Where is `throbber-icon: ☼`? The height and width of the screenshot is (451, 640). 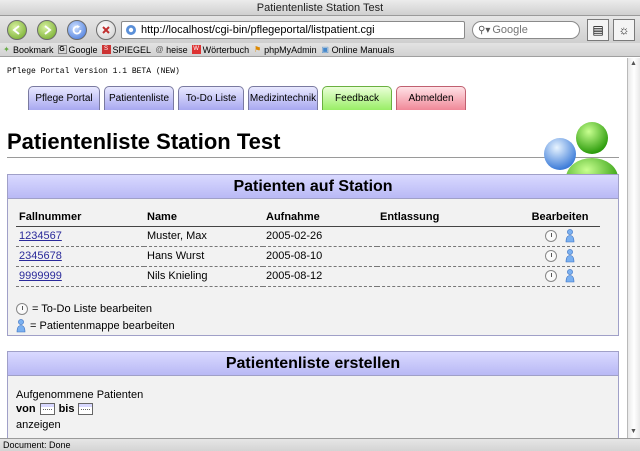
throbber-icon: ☼ is located at coordinates (624, 30).